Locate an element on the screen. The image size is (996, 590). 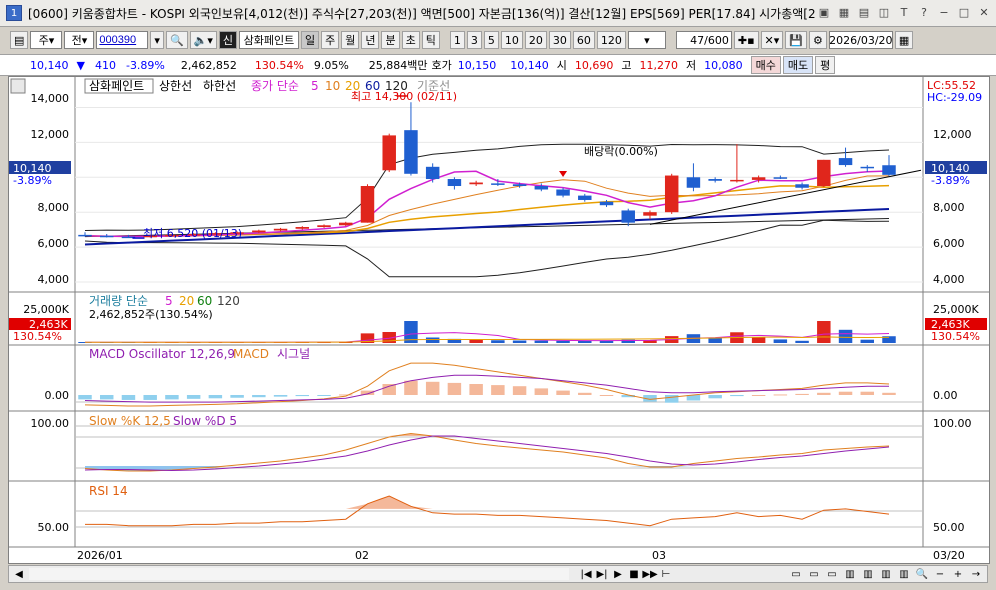
search-icon: 🔍 is located at coordinates (176, 40).